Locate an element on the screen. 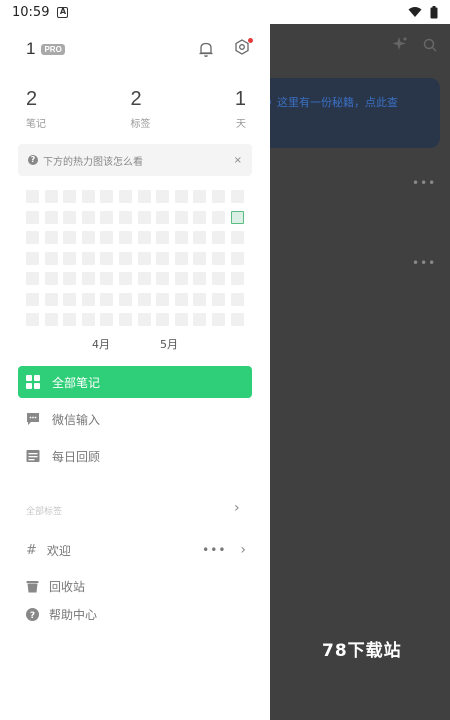 The image size is (450, 720). stat-value: 2 is located at coordinates (136, 99).